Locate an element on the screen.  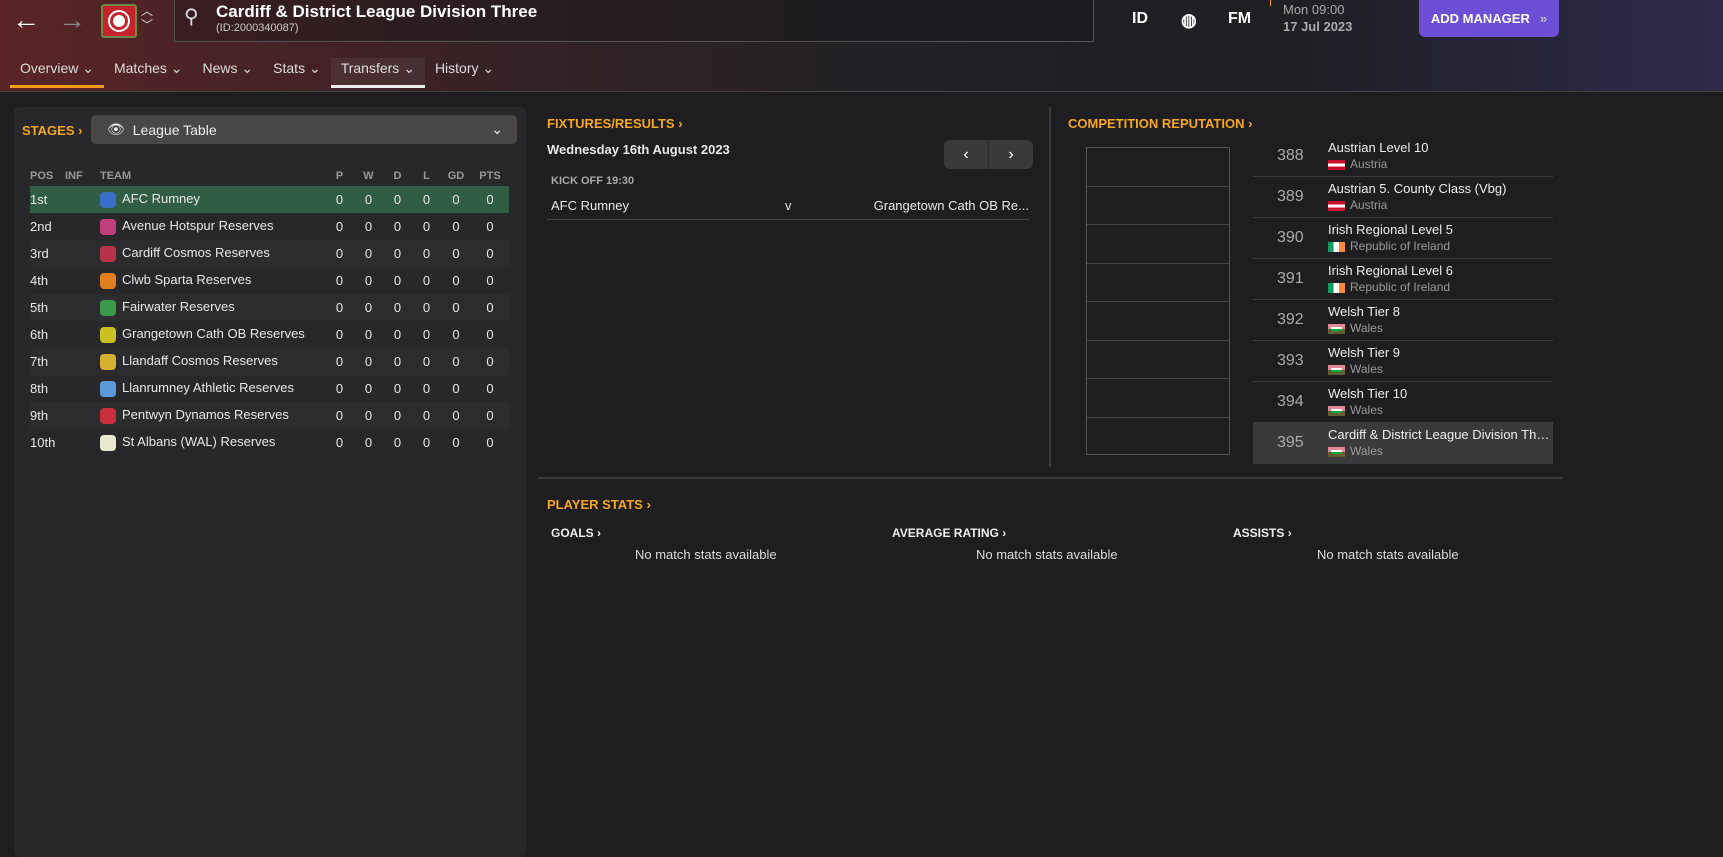
avg-rating-link: AVERAGE RATING › is located at coordinates (949, 533).